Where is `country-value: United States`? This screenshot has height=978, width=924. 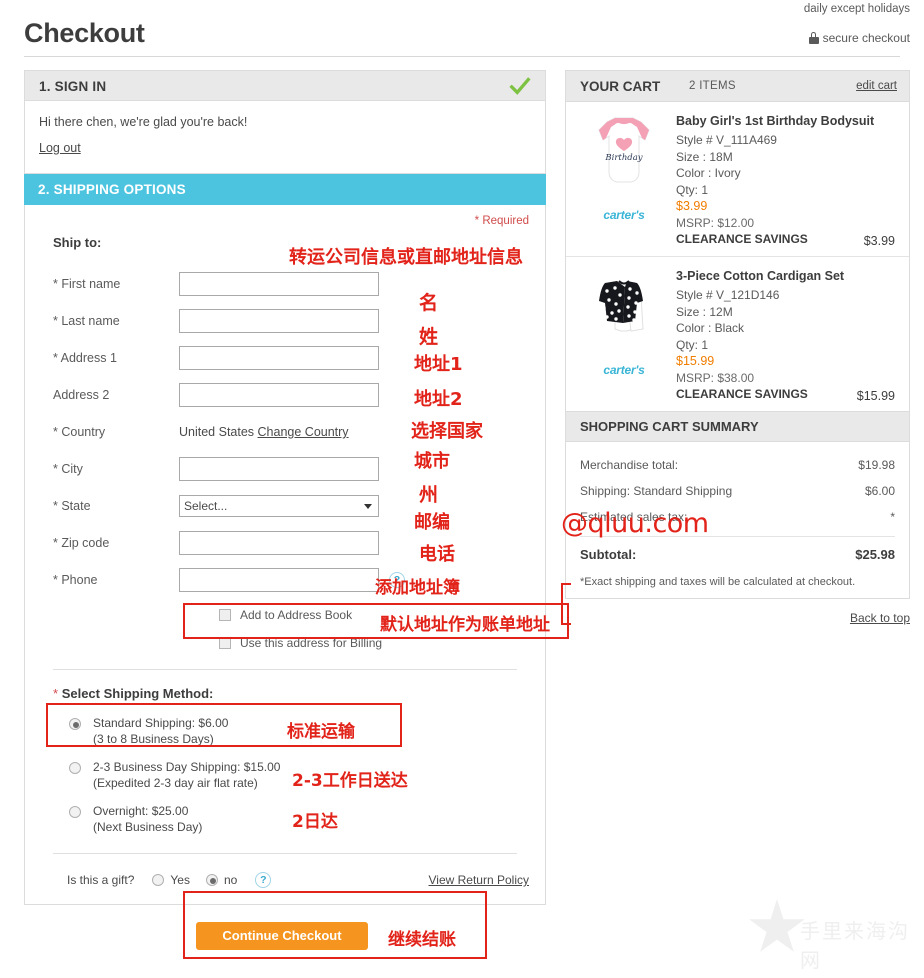
country-value: United States is located at coordinates (217, 432).